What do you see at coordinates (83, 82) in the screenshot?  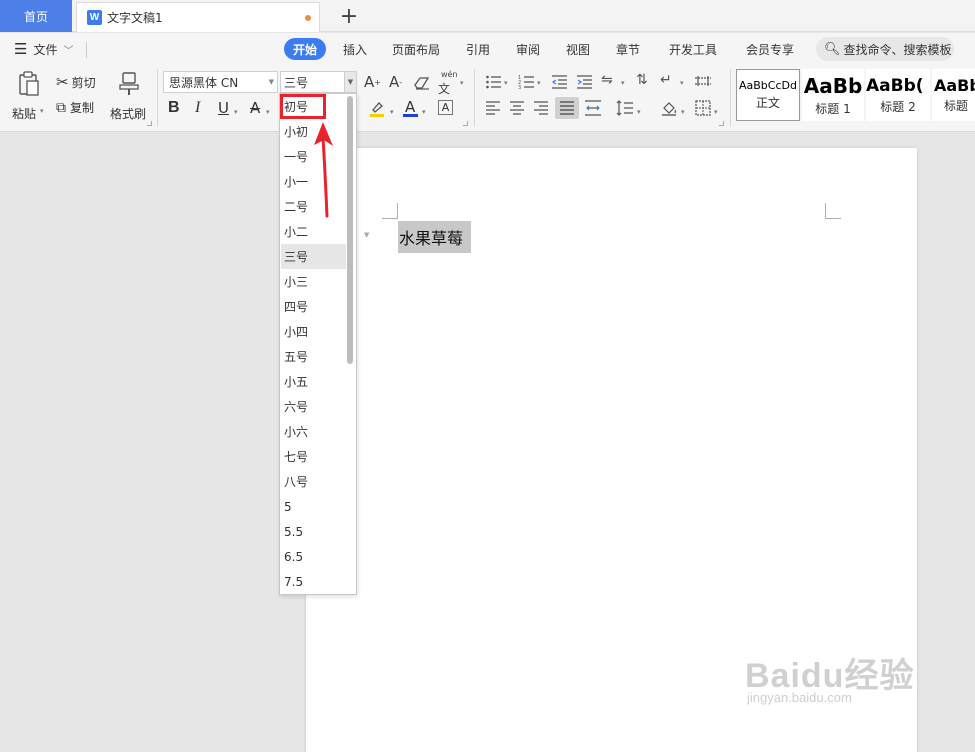 I see `cut-label: 剪切` at bounding box center [83, 82].